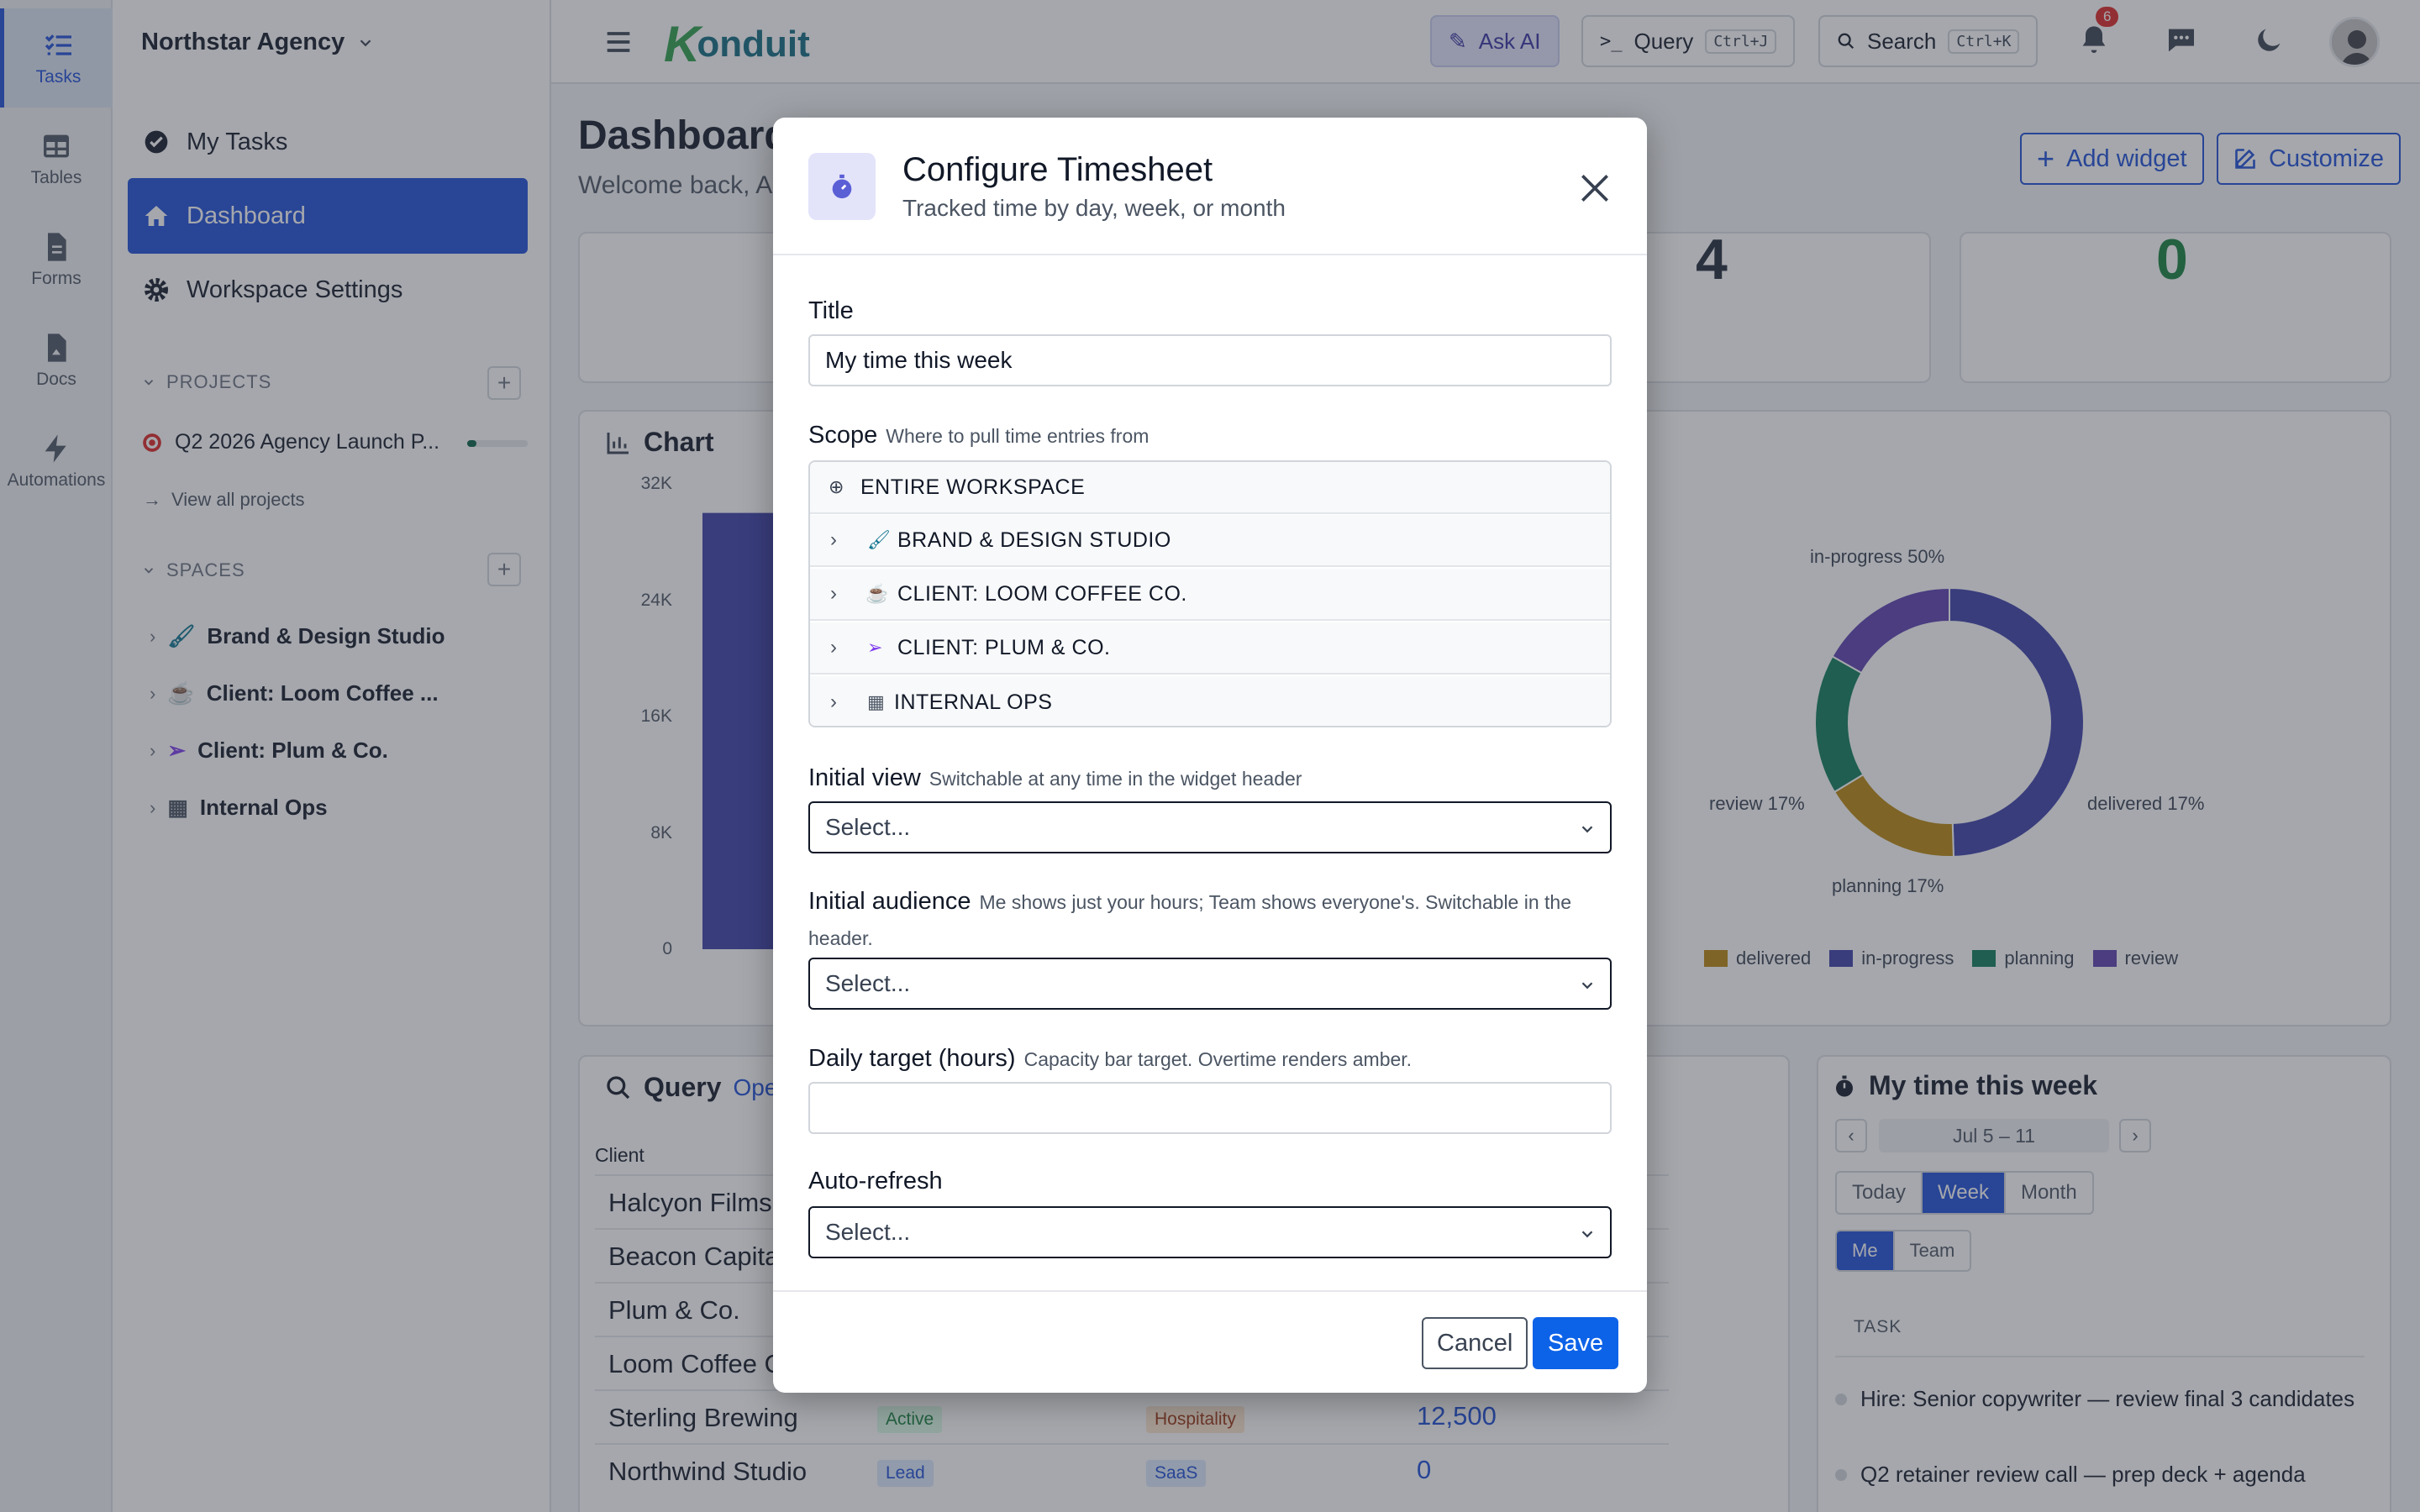  What do you see at coordinates (1057, 169) in the screenshot?
I see `dialog-title: Configure Timesheet` at bounding box center [1057, 169].